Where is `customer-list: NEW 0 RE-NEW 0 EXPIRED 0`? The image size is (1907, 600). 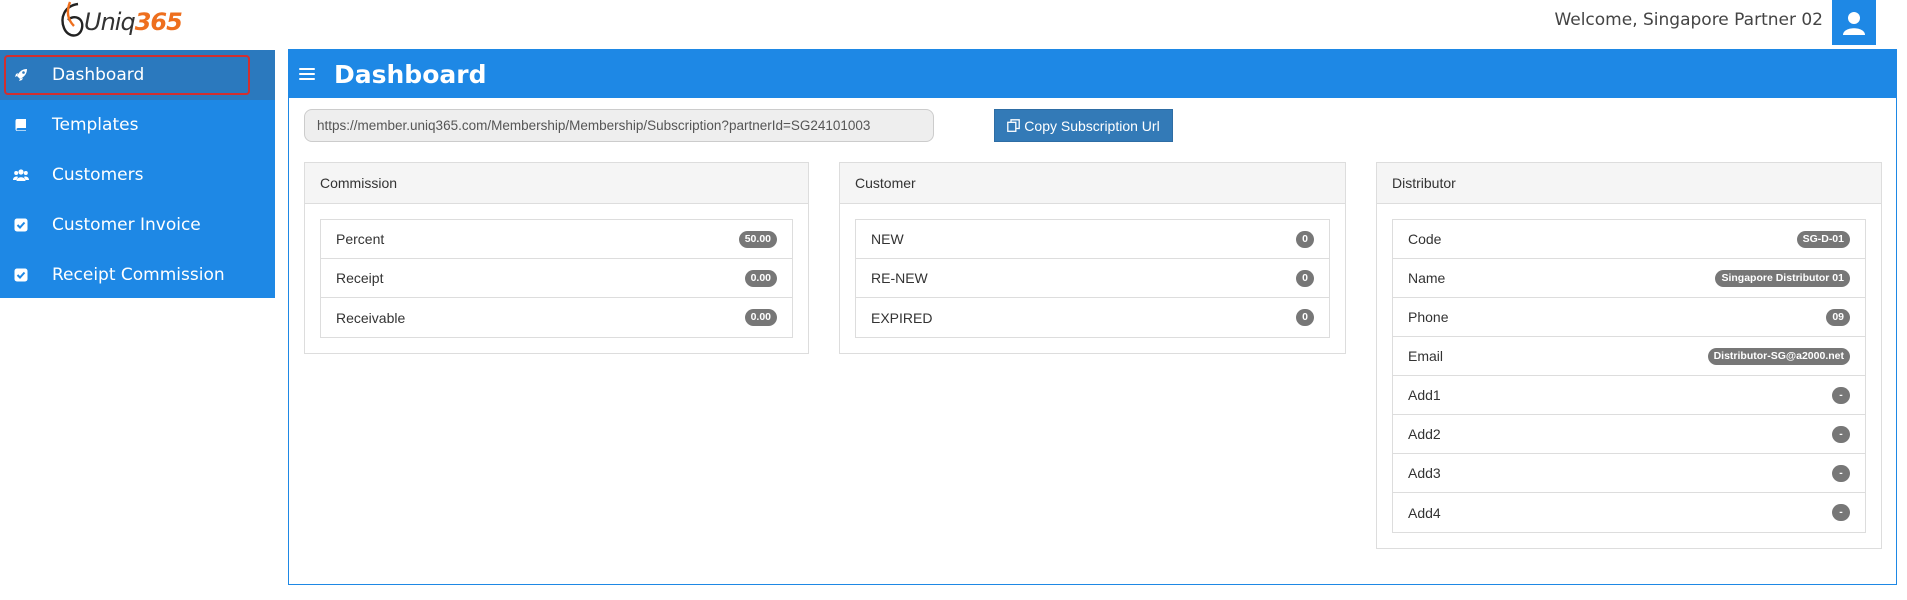
customer-list: NEW 0 RE-NEW 0 EXPIRED 0 is located at coordinates (1092, 278).